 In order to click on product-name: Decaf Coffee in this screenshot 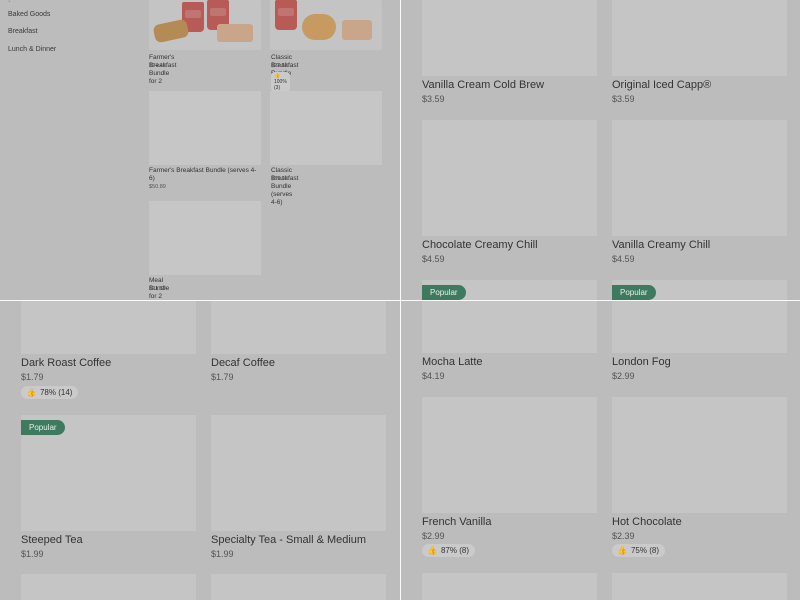, I will do `click(243, 363)`.